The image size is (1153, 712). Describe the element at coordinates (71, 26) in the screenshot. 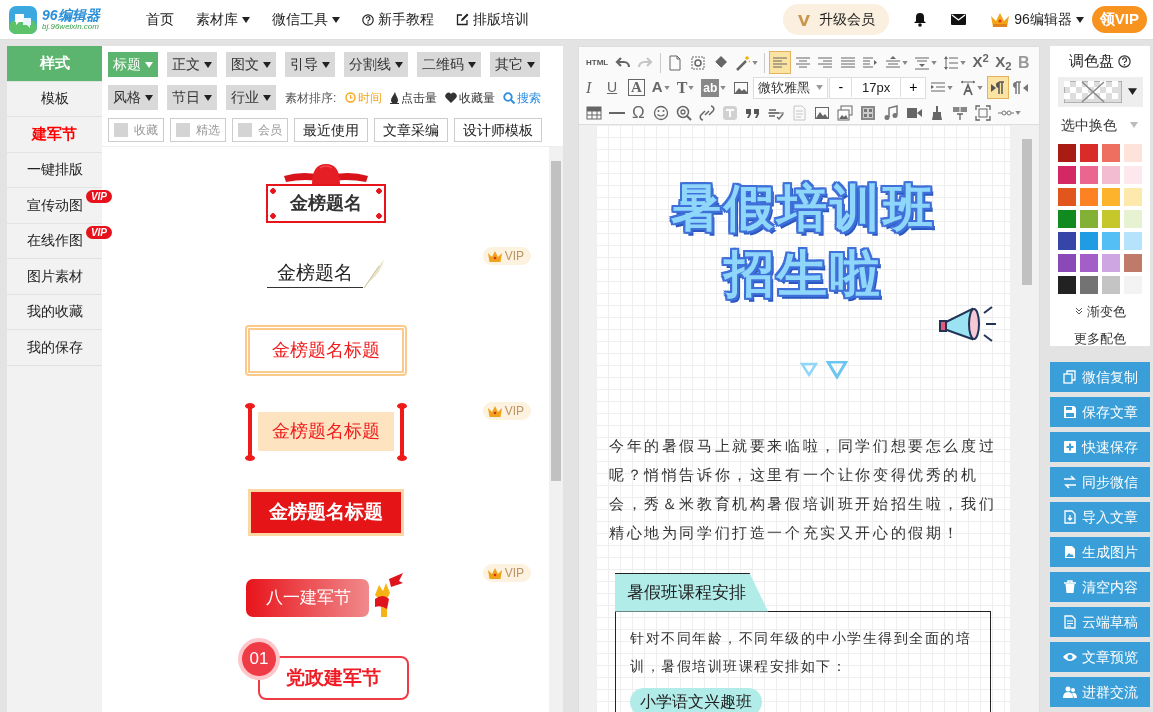

I see `logo-url: bj.96weixin.com` at that location.